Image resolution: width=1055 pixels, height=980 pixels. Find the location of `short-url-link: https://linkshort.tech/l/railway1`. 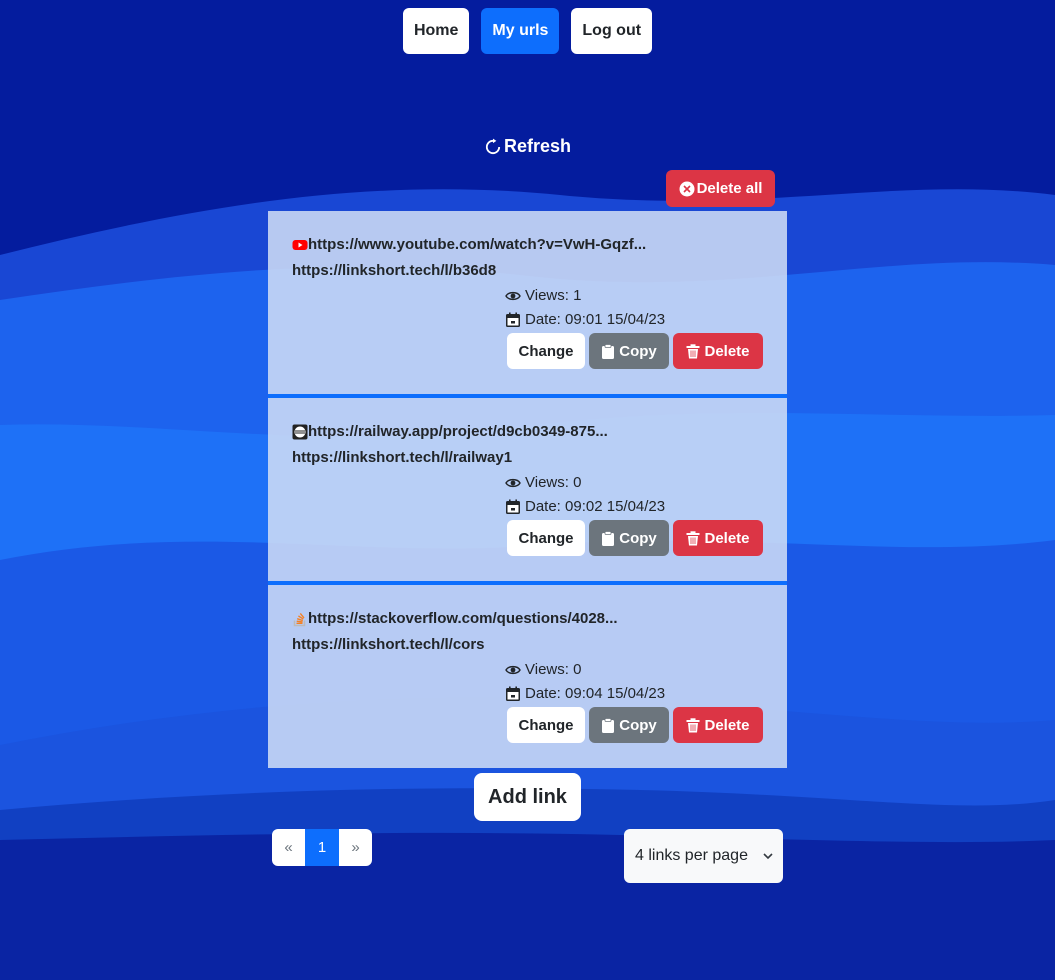

short-url-link: https://linkshort.tech/l/railway1 is located at coordinates (402, 457).